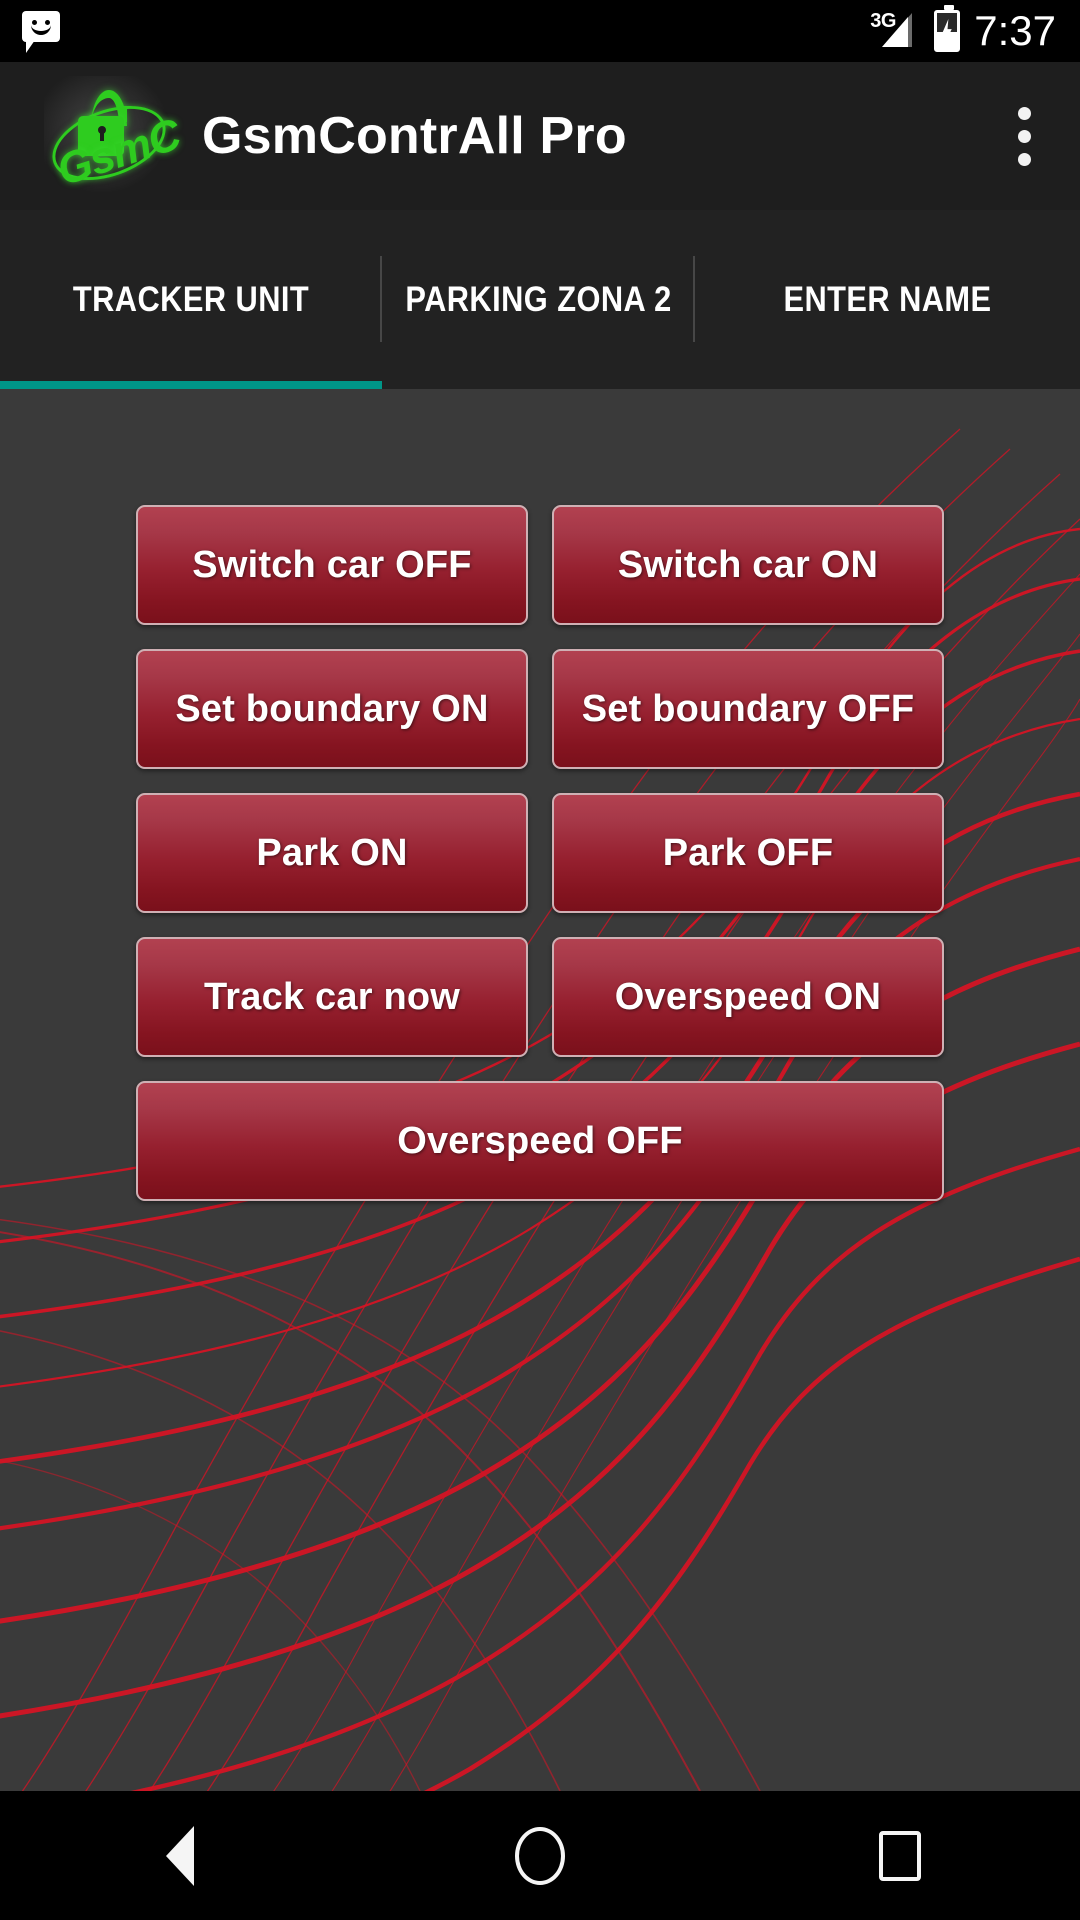 The width and height of the screenshot is (1080, 1920). What do you see at coordinates (540, 565) in the screenshot?
I see `button-row: Switch car OFF Switch car ON` at bounding box center [540, 565].